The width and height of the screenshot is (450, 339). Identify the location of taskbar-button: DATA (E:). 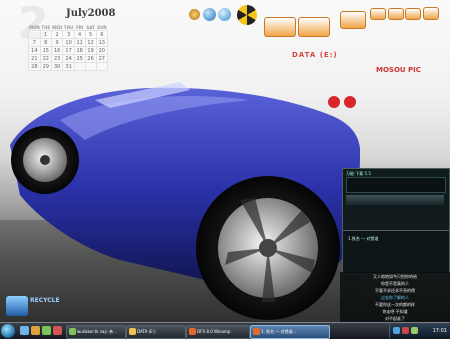
(156, 332).